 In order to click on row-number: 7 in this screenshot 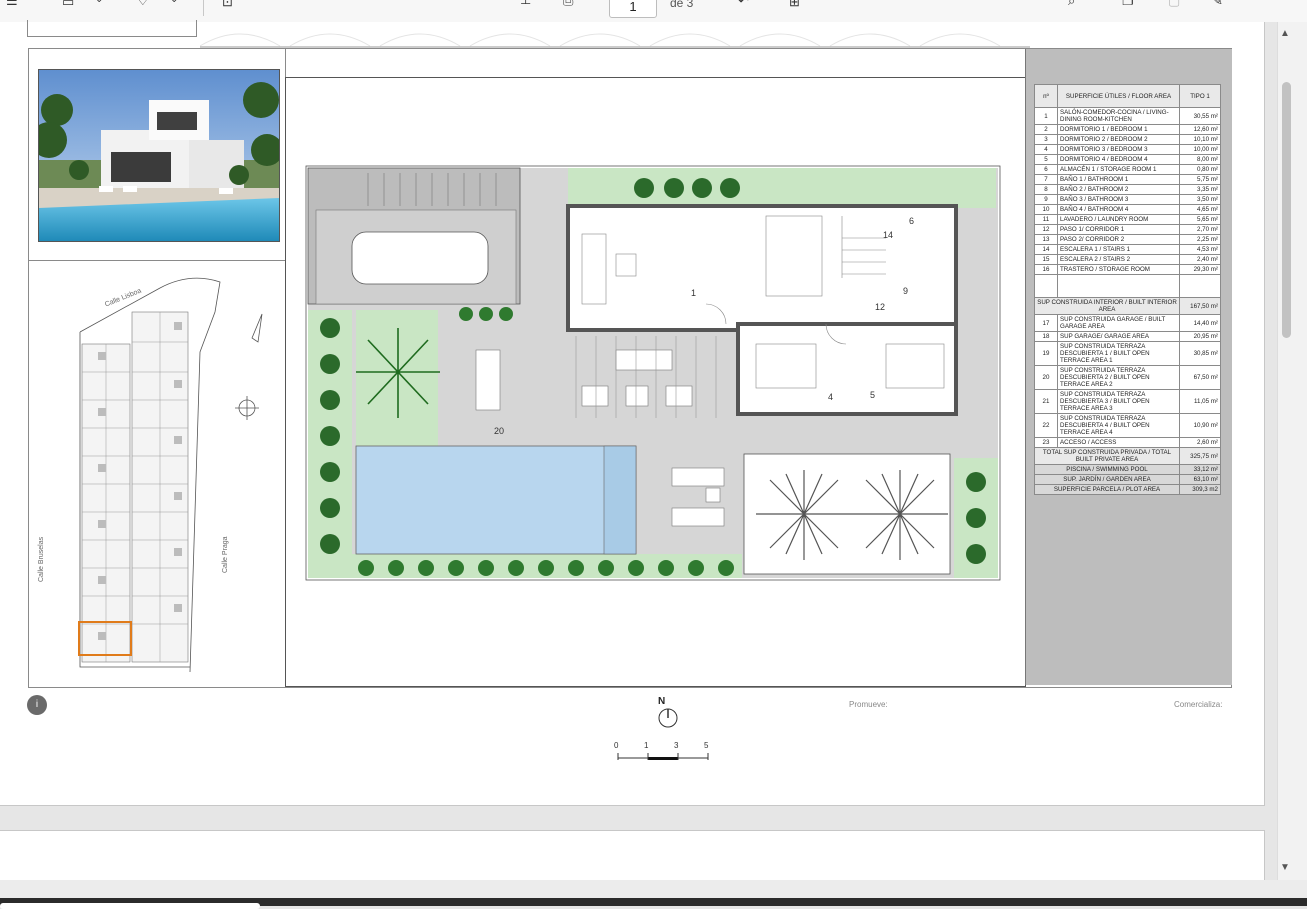, I will do `click(1046, 179)`.